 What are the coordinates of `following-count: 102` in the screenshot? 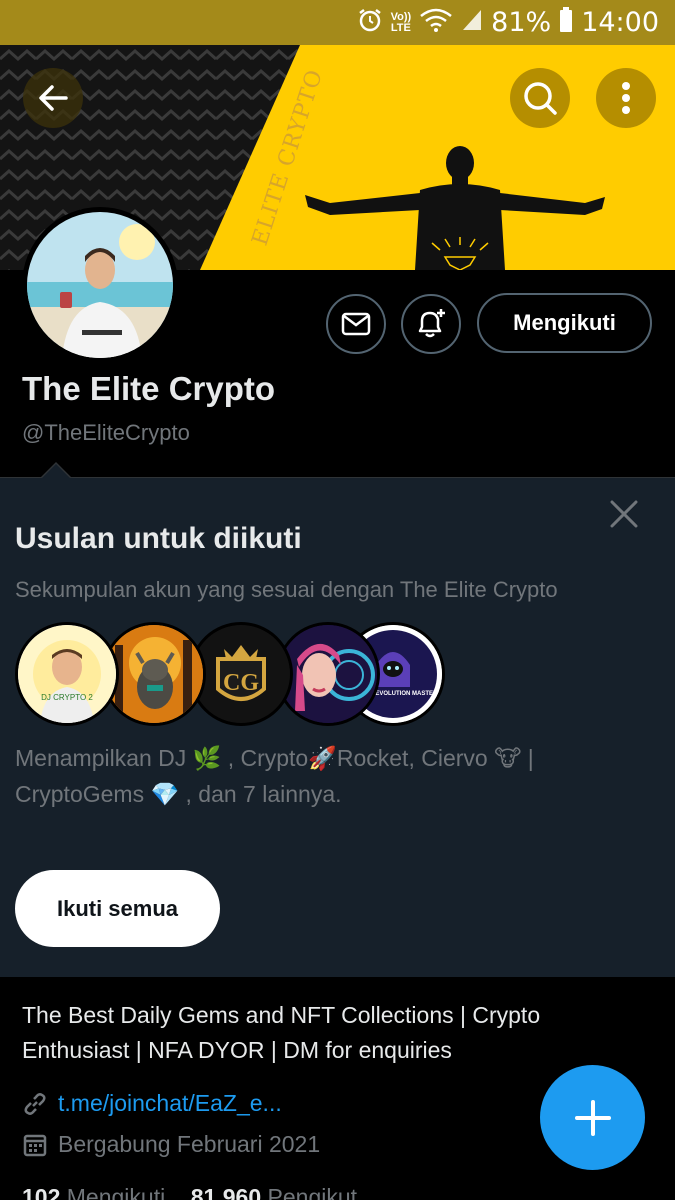 It's located at (41, 1192).